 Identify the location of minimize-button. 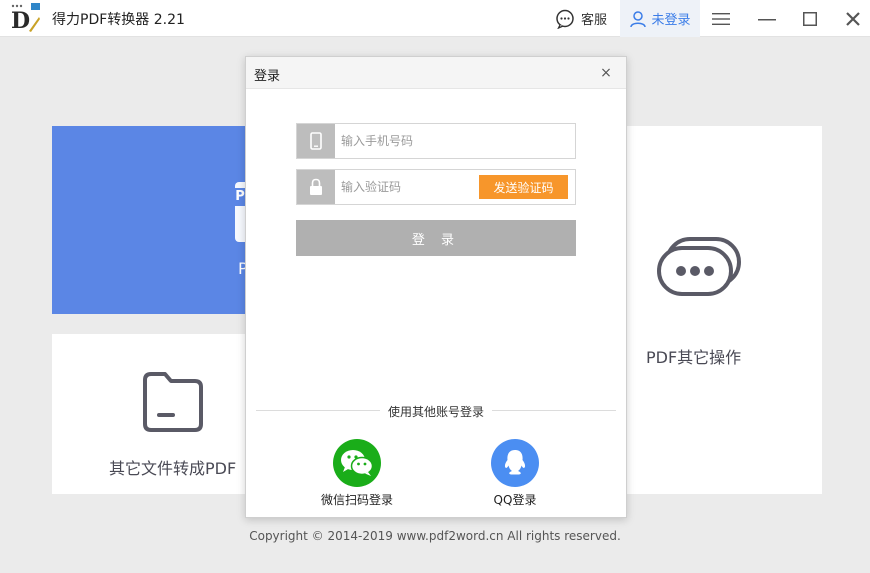
(767, 18).